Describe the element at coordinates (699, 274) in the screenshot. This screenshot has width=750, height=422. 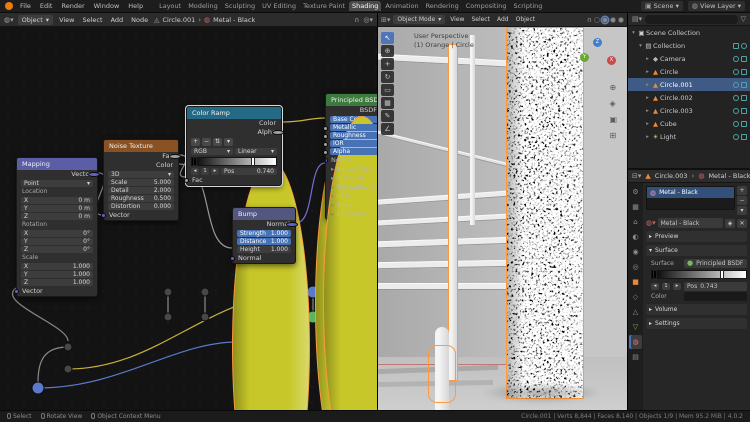
I see `properties-gradient-bar` at that location.